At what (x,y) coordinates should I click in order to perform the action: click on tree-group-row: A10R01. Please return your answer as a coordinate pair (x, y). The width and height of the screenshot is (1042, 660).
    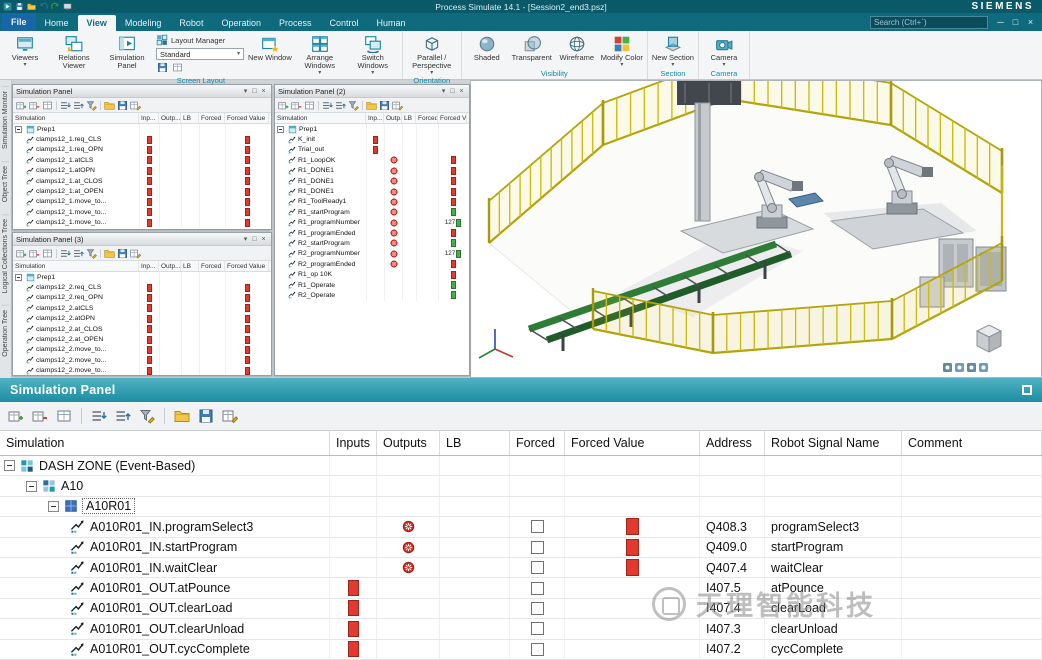
    Looking at the image, I should click on (521, 507).